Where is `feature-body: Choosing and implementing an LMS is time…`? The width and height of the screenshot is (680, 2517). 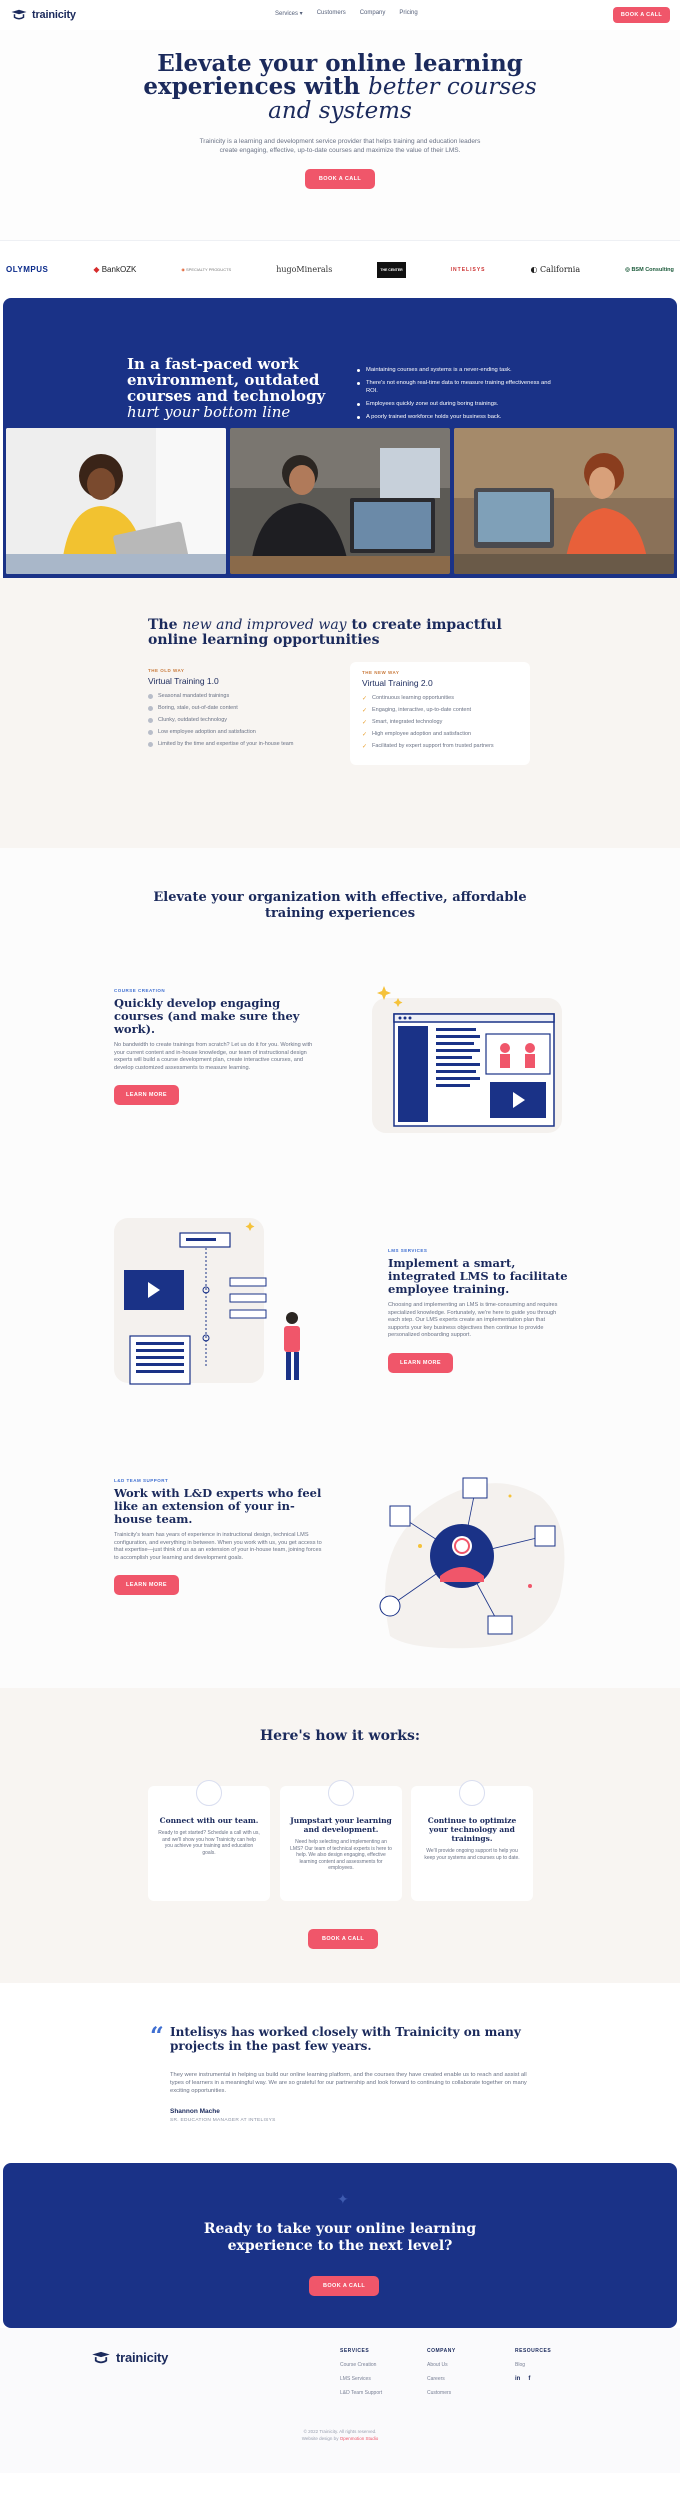 feature-body: Choosing and implementing an LMS is time… is located at coordinates (473, 1320).